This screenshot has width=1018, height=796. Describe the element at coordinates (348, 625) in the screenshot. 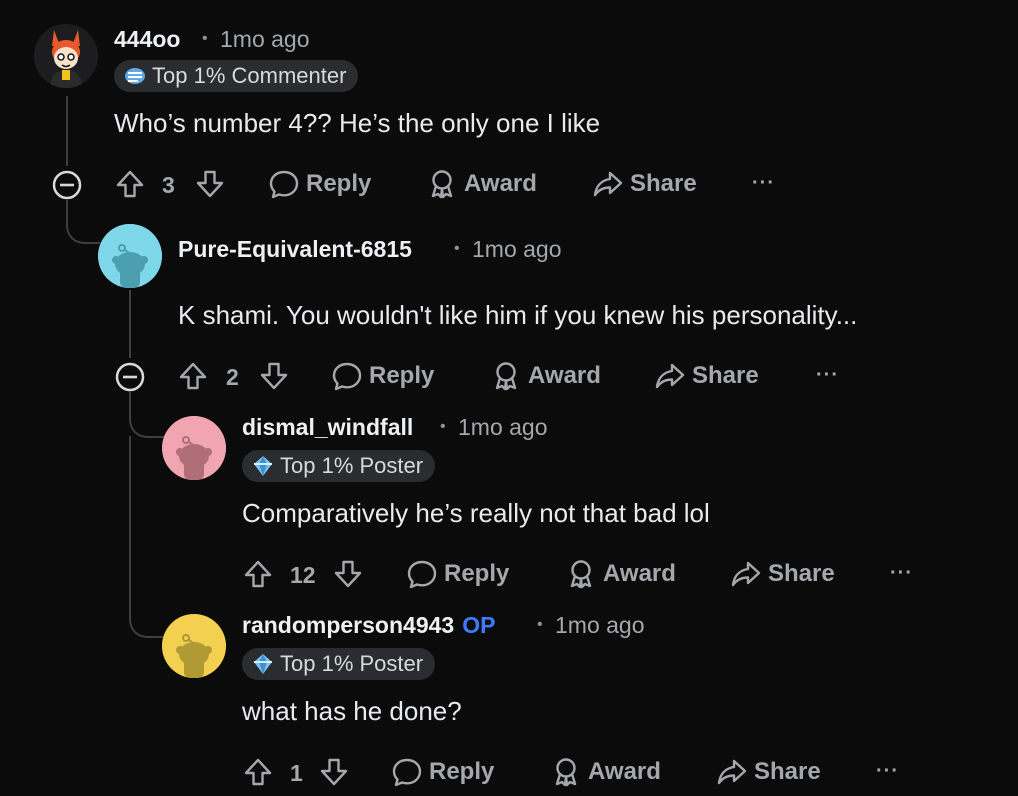

I see `username-text: randomperson4943` at that location.